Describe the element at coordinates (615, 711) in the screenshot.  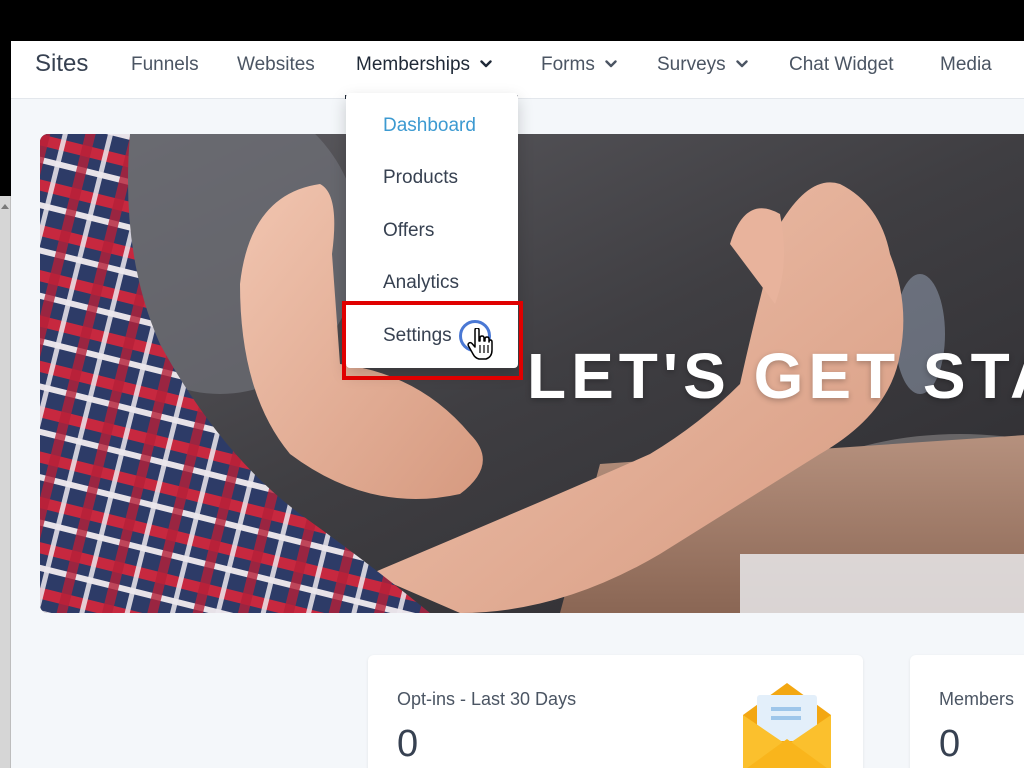
I see `optins-card: Opt-ins - Last 30 Days 0` at that location.